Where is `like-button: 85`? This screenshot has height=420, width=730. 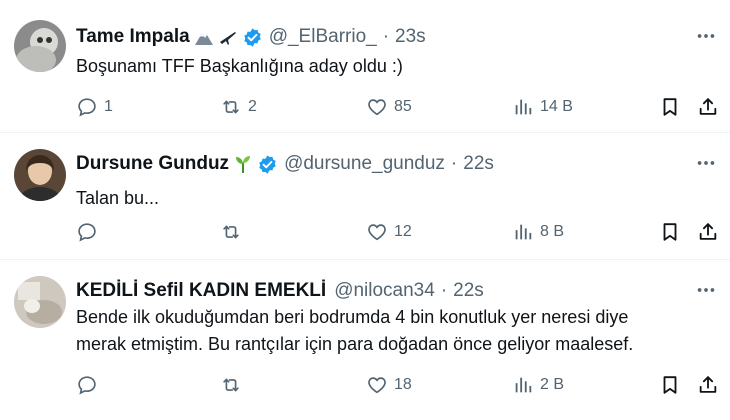
like-button: 85 is located at coordinates (389, 107).